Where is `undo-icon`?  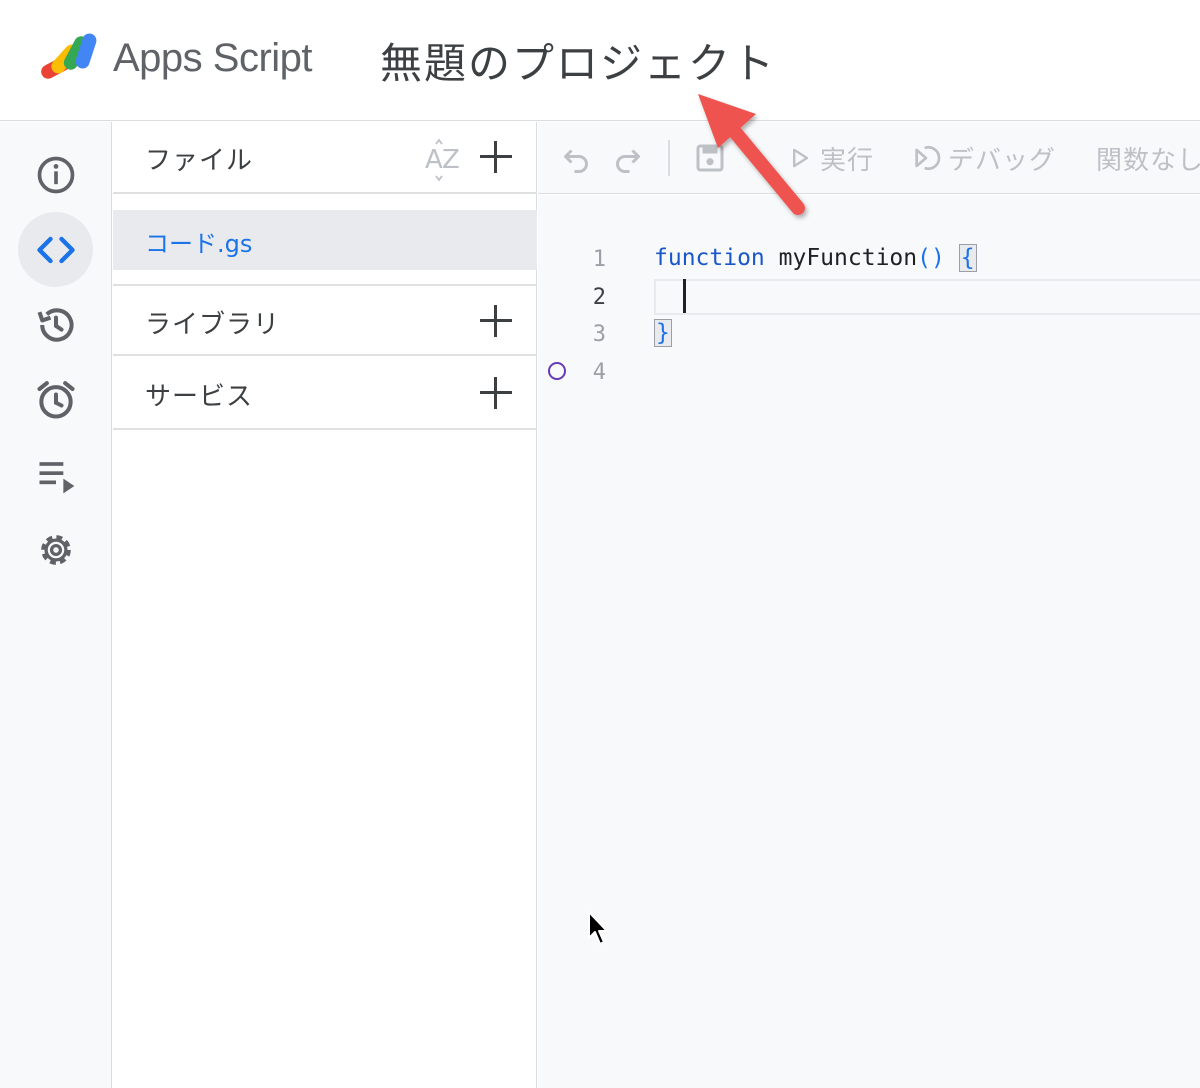
undo-icon is located at coordinates (576, 161).